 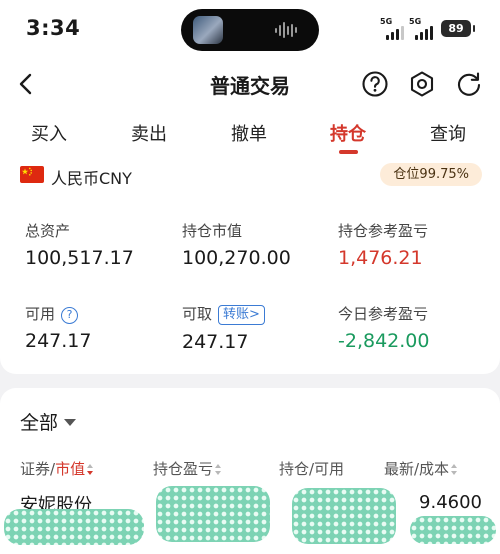 I want to click on status-bar: 3:34 5G 5G 89, so click(x=250, y=29).